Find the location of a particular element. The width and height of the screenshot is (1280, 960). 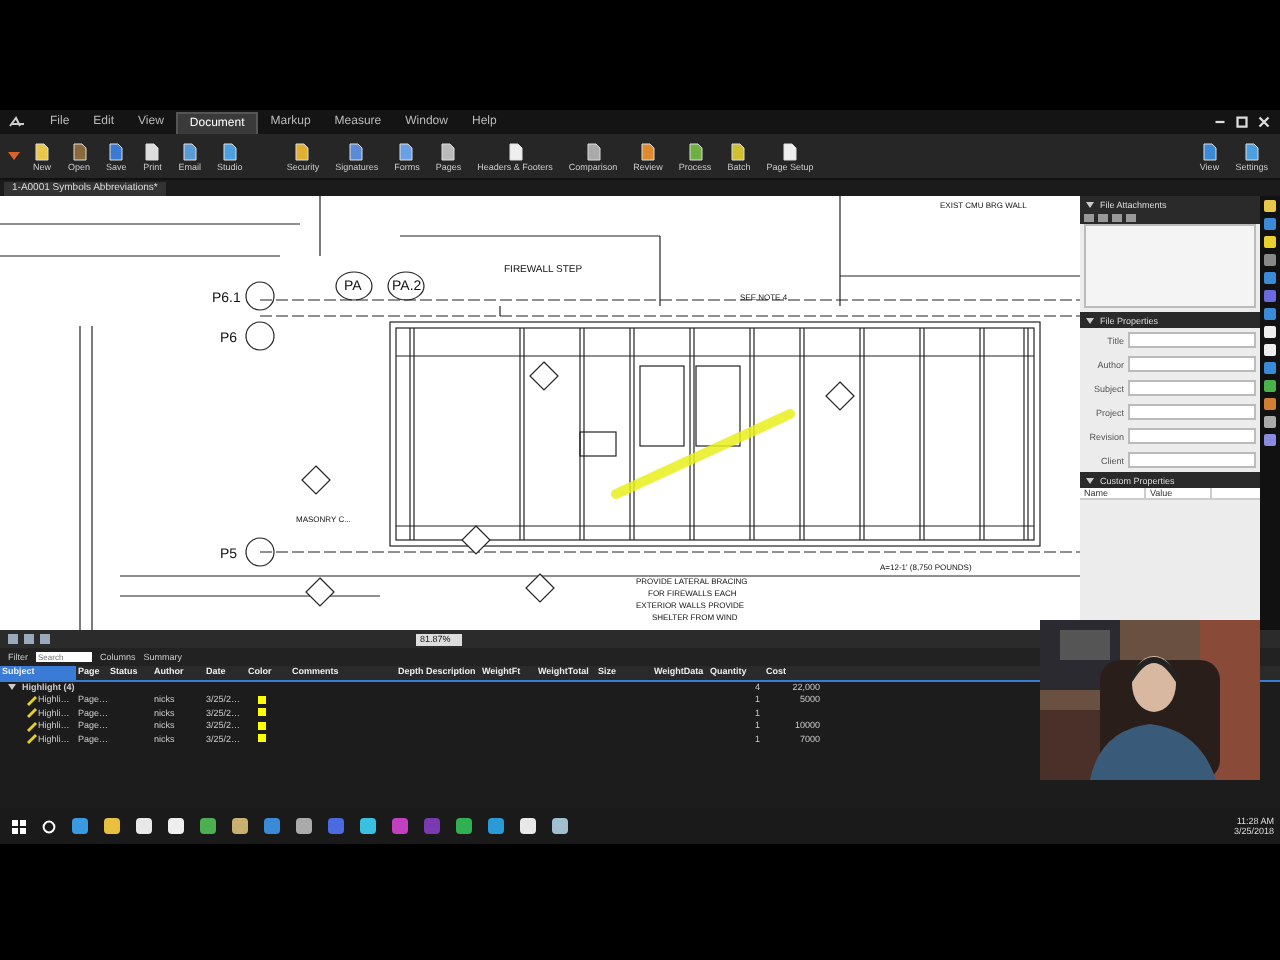

minimize-icon is located at coordinates (1220, 122).